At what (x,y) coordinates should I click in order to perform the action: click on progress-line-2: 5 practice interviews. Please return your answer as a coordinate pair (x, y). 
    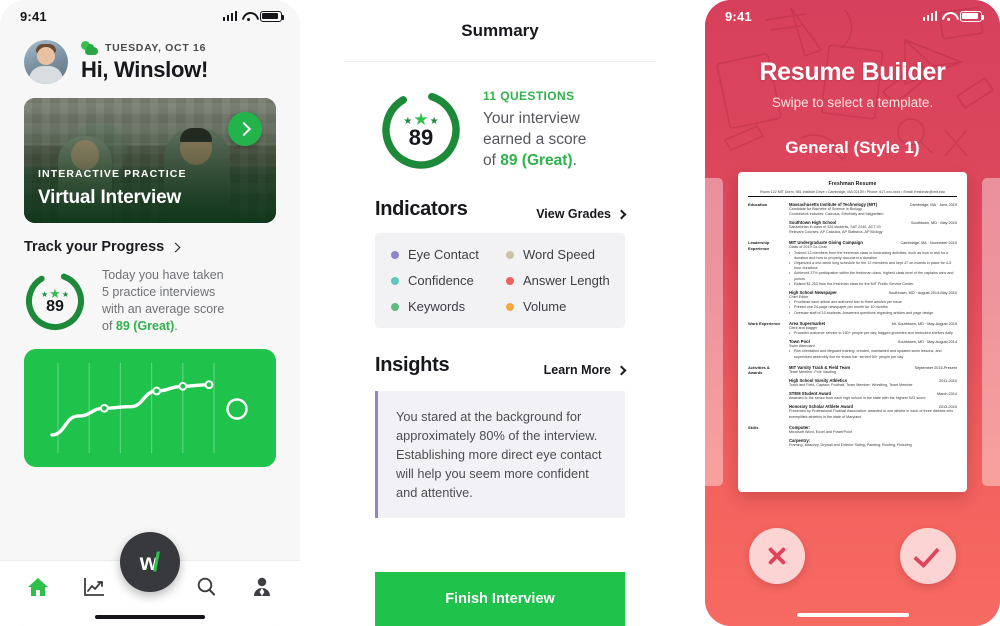
    Looking at the image, I should click on (159, 292).